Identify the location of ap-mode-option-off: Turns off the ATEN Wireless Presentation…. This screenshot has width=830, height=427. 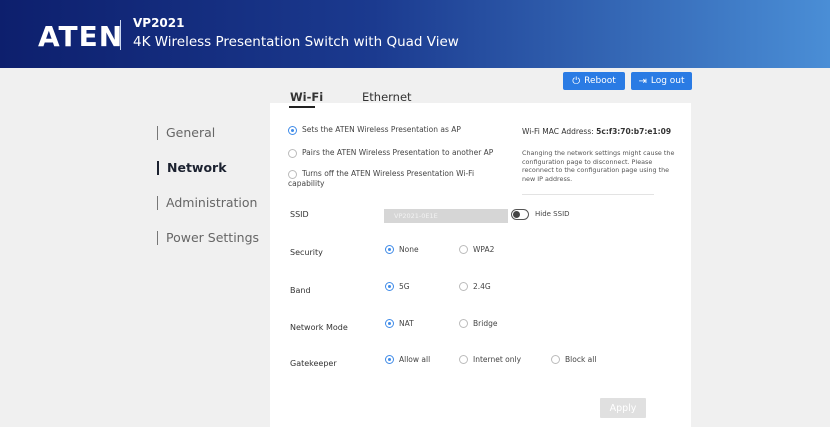
(388, 178).